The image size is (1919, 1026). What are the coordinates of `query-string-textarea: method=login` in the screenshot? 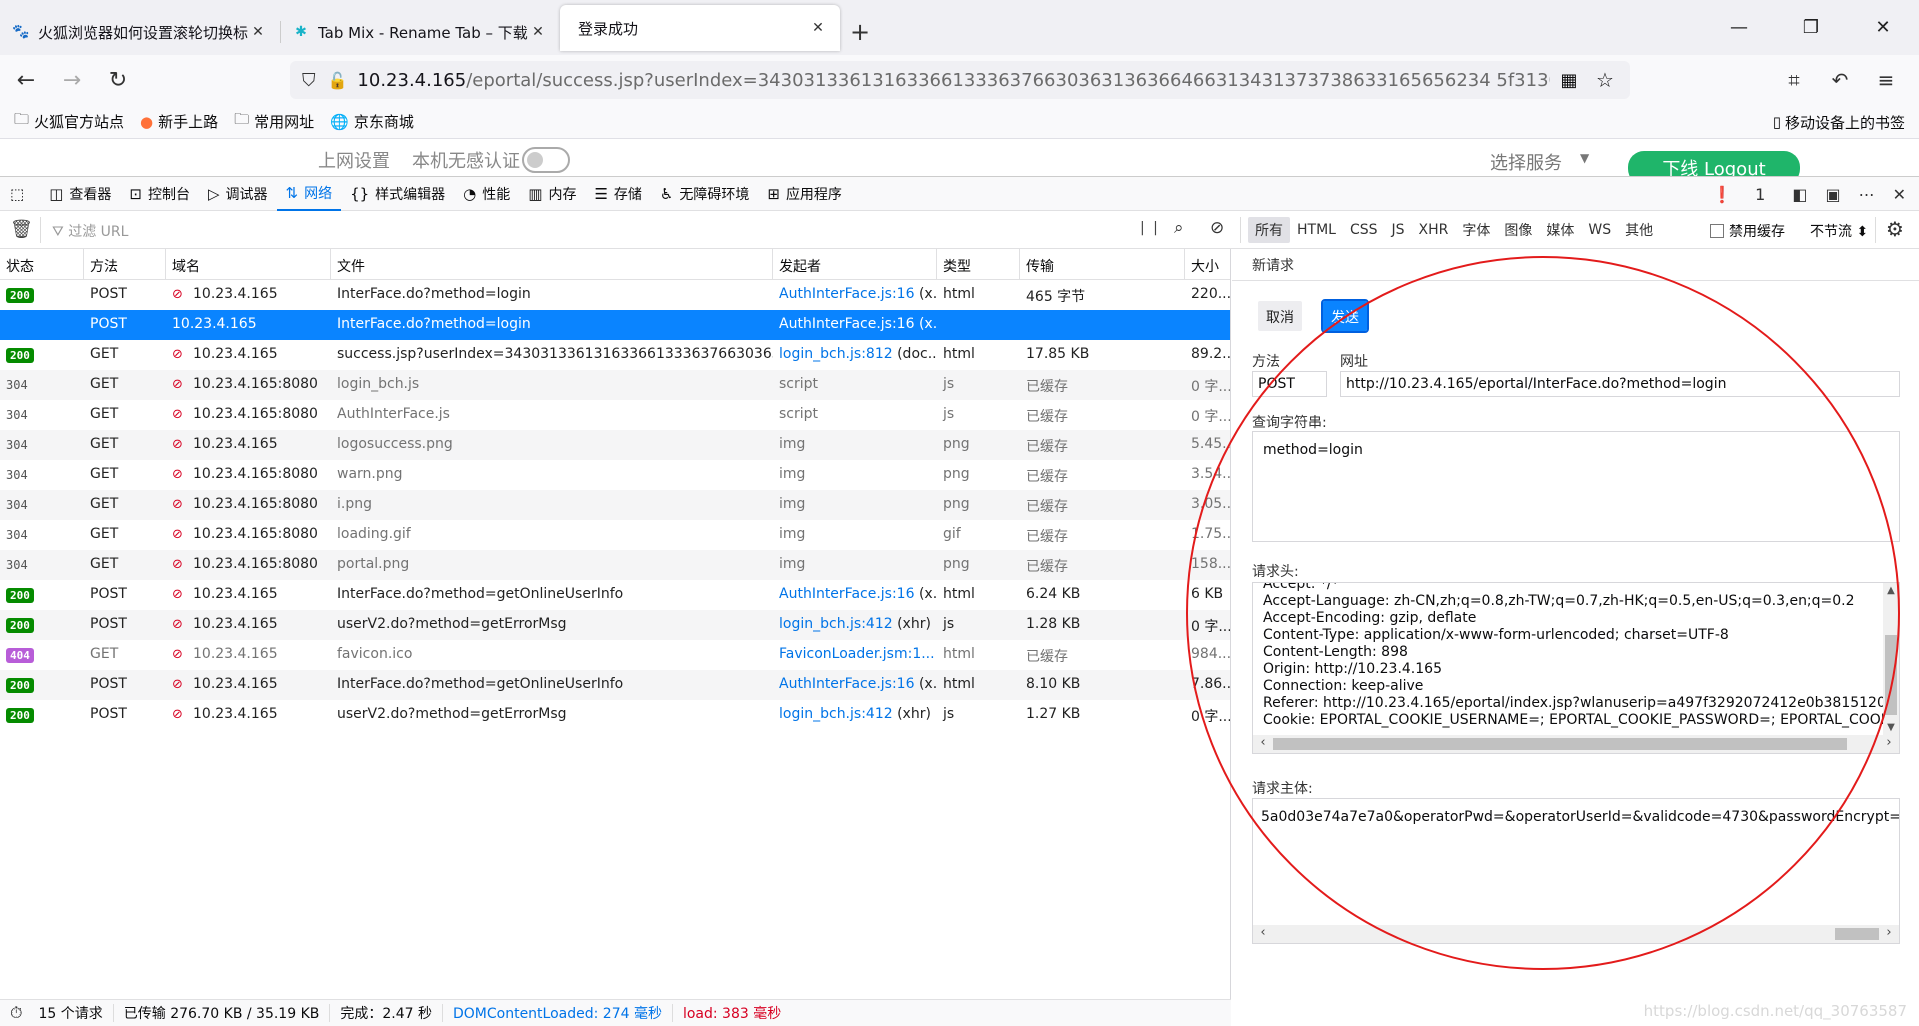 It's located at (1576, 486).